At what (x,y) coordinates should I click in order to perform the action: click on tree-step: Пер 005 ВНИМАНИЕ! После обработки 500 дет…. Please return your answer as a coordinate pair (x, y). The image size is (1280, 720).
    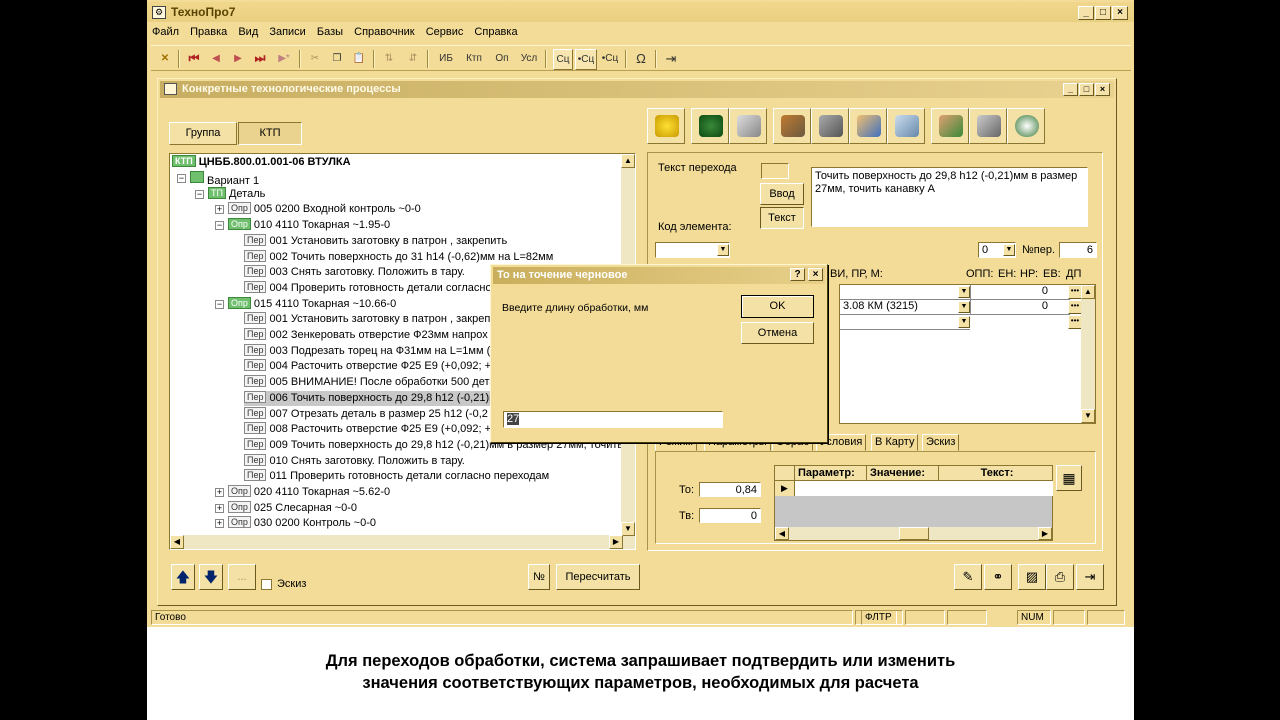
    Looking at the image, I should click on (370, 382).